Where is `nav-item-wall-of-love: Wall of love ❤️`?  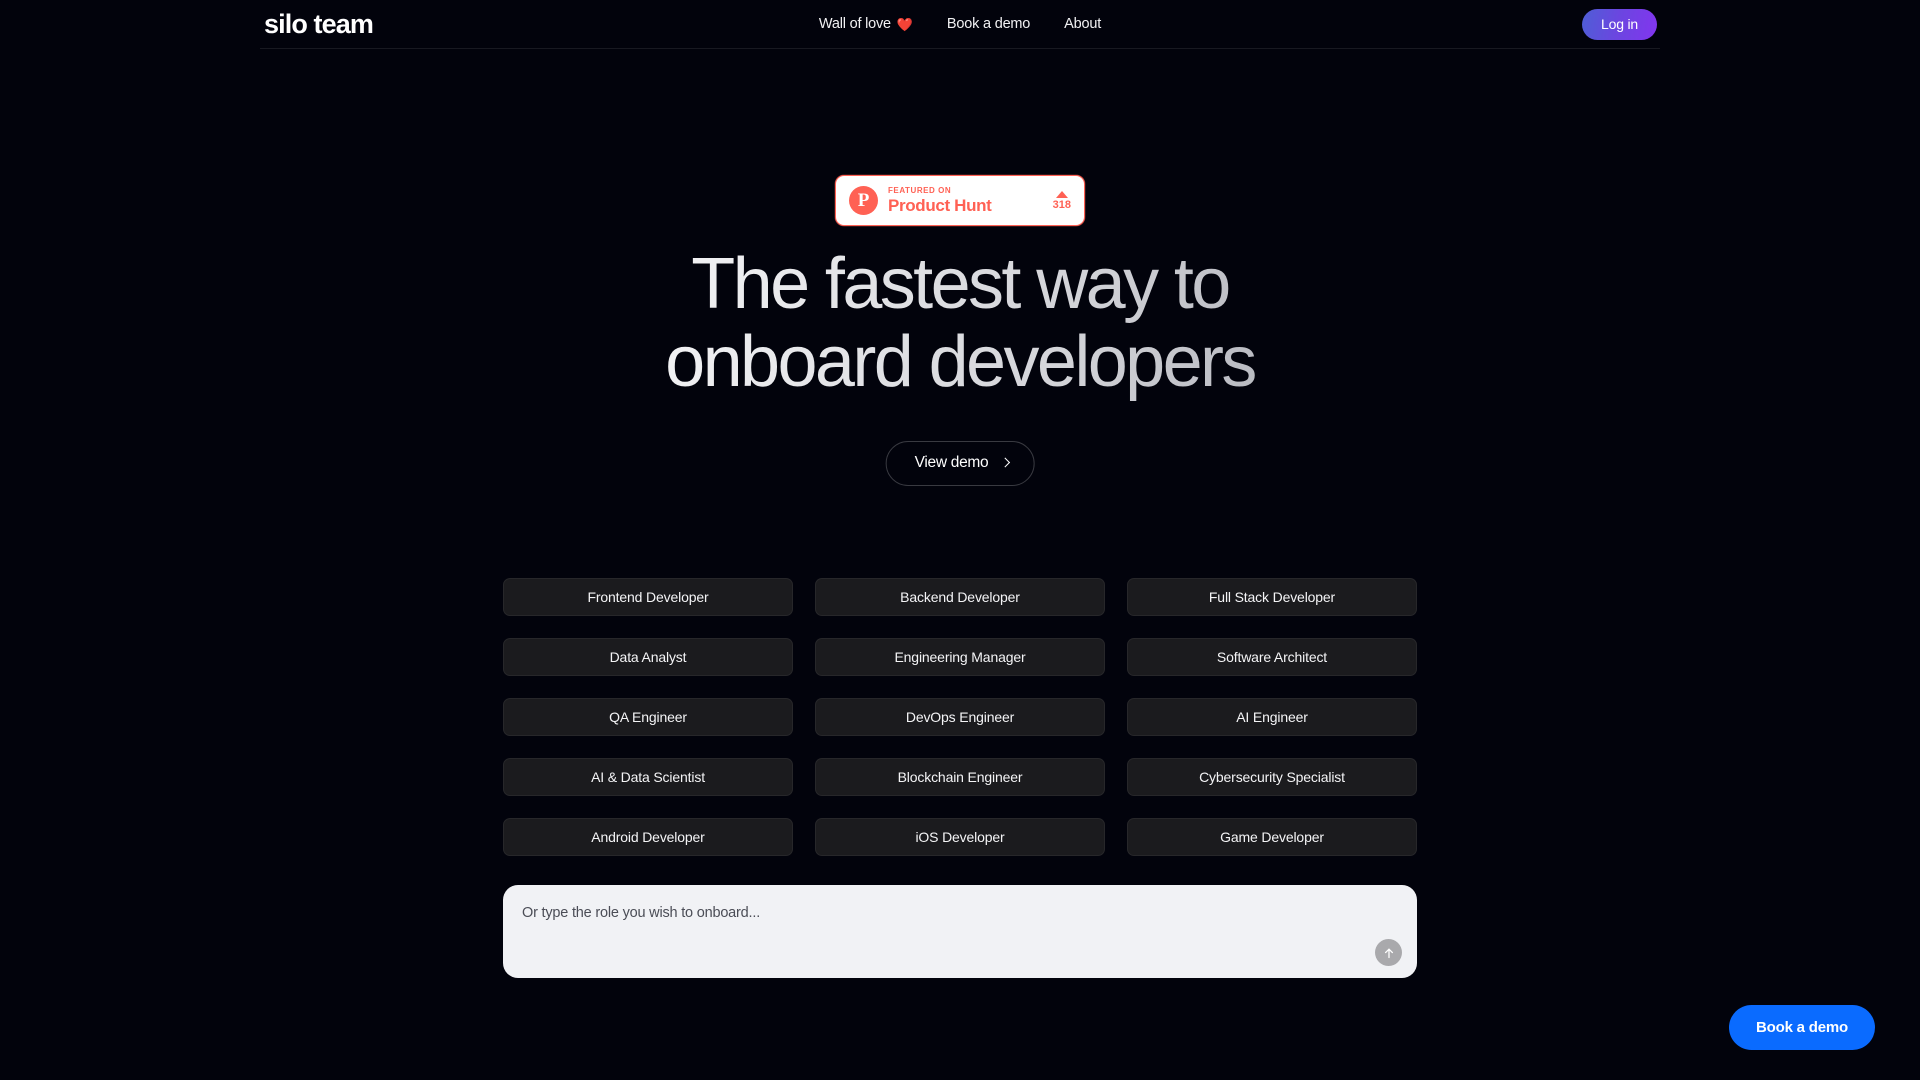 nav-item-wall-of-love: Wall of love ❤️ is located at coordinates (866, 24).